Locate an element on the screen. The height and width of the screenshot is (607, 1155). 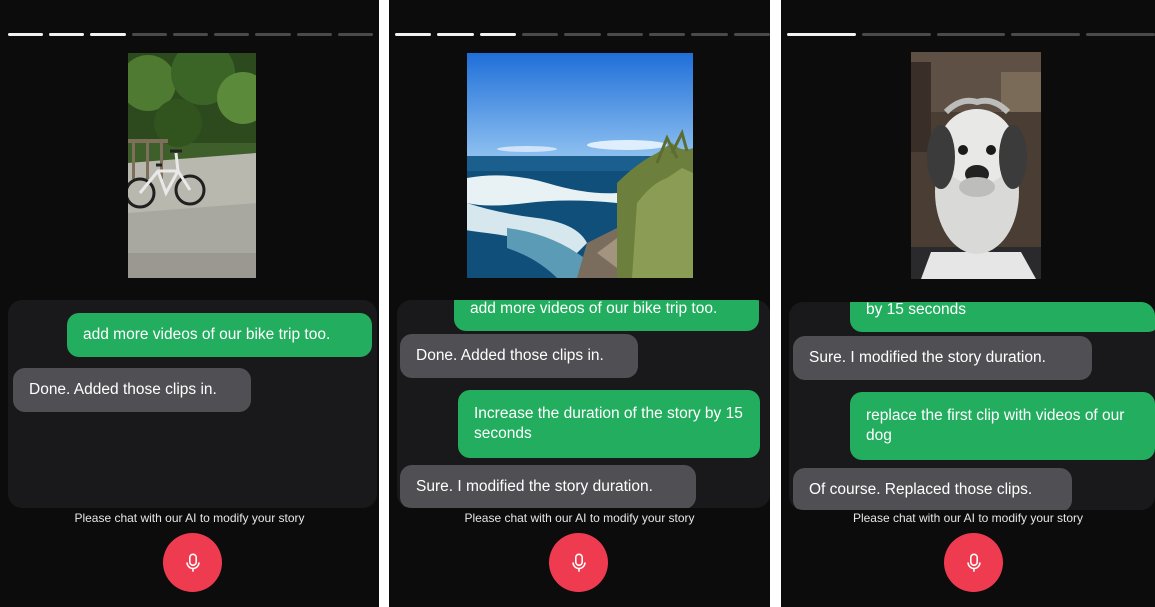
story-media-bike is located at coordinates (192, 165).